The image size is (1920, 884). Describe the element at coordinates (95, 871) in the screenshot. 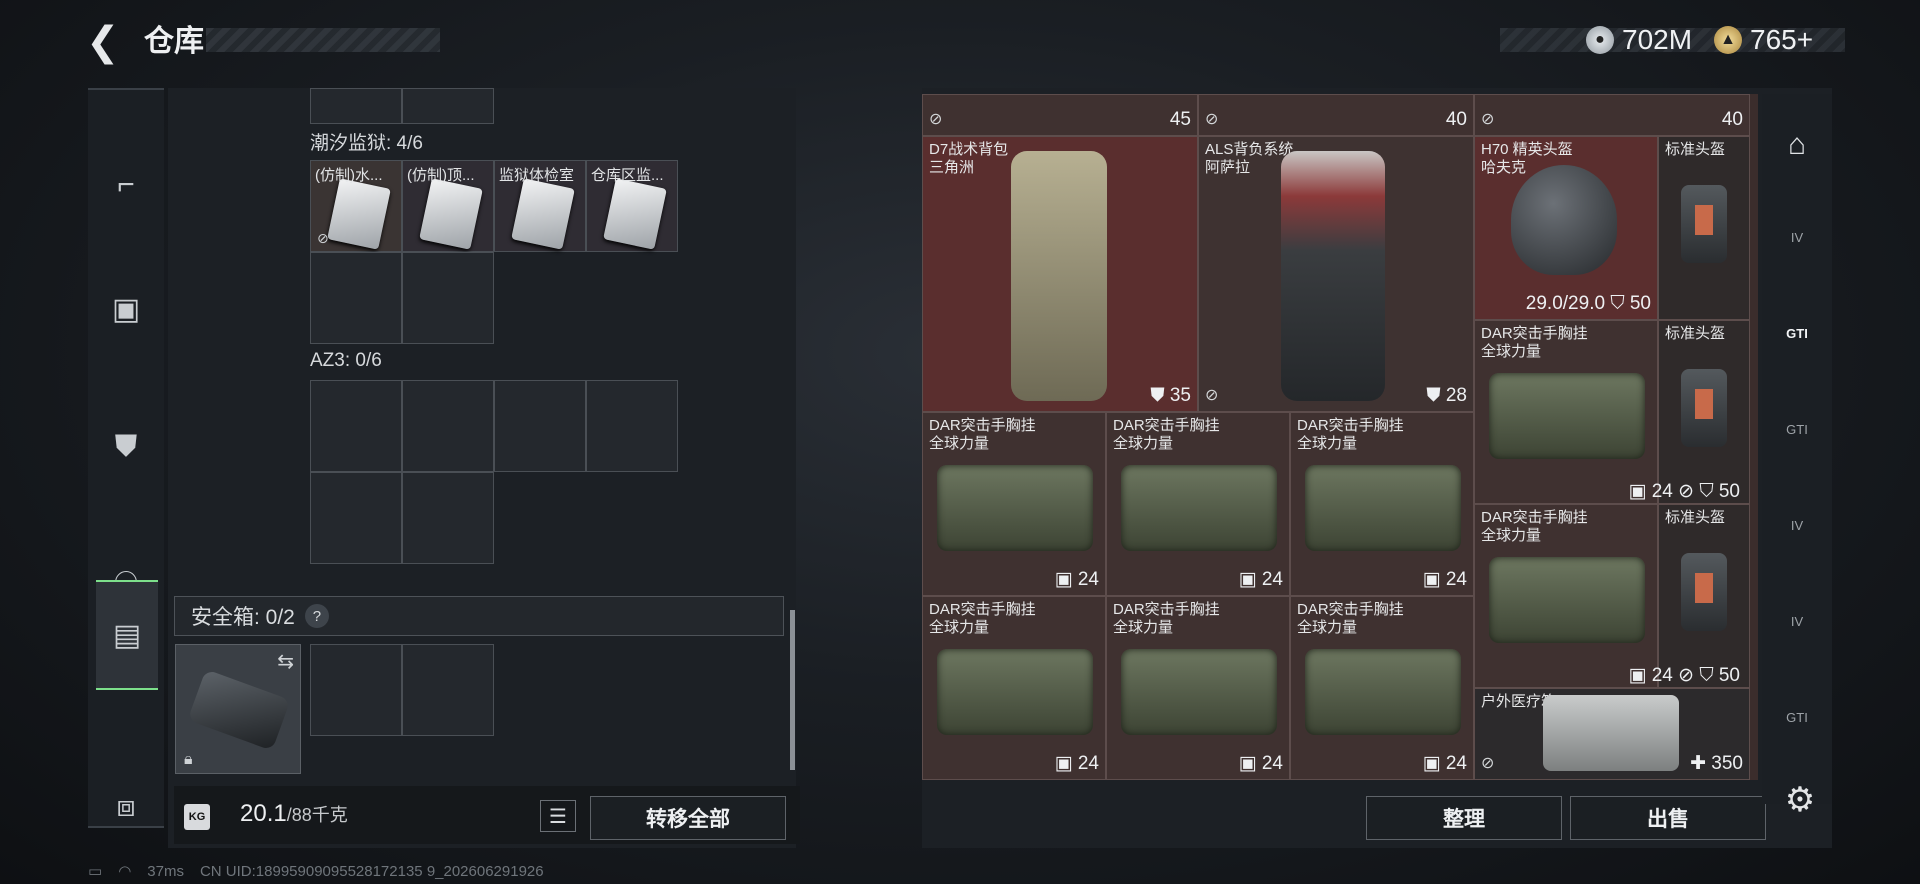

I see `battery-icon: ▭` at that location.